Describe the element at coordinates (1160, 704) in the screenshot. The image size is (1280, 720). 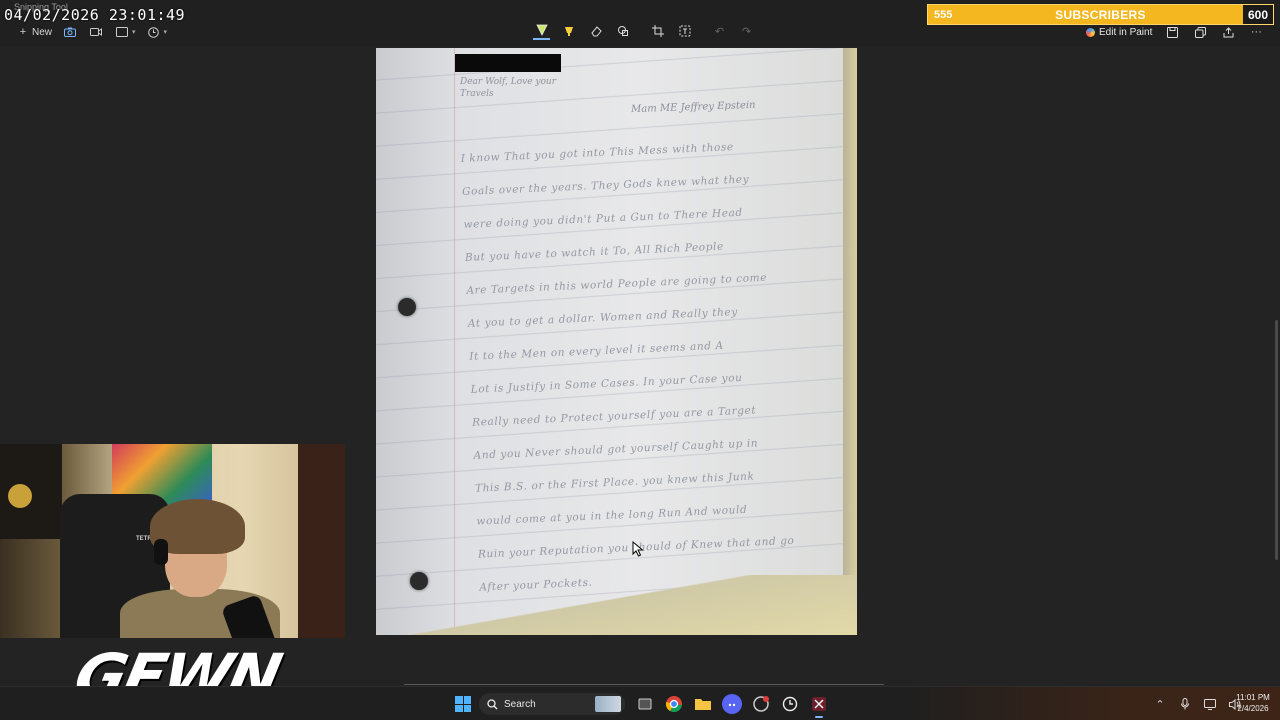
I see `chevron-up-icon: ⌃` at that location.